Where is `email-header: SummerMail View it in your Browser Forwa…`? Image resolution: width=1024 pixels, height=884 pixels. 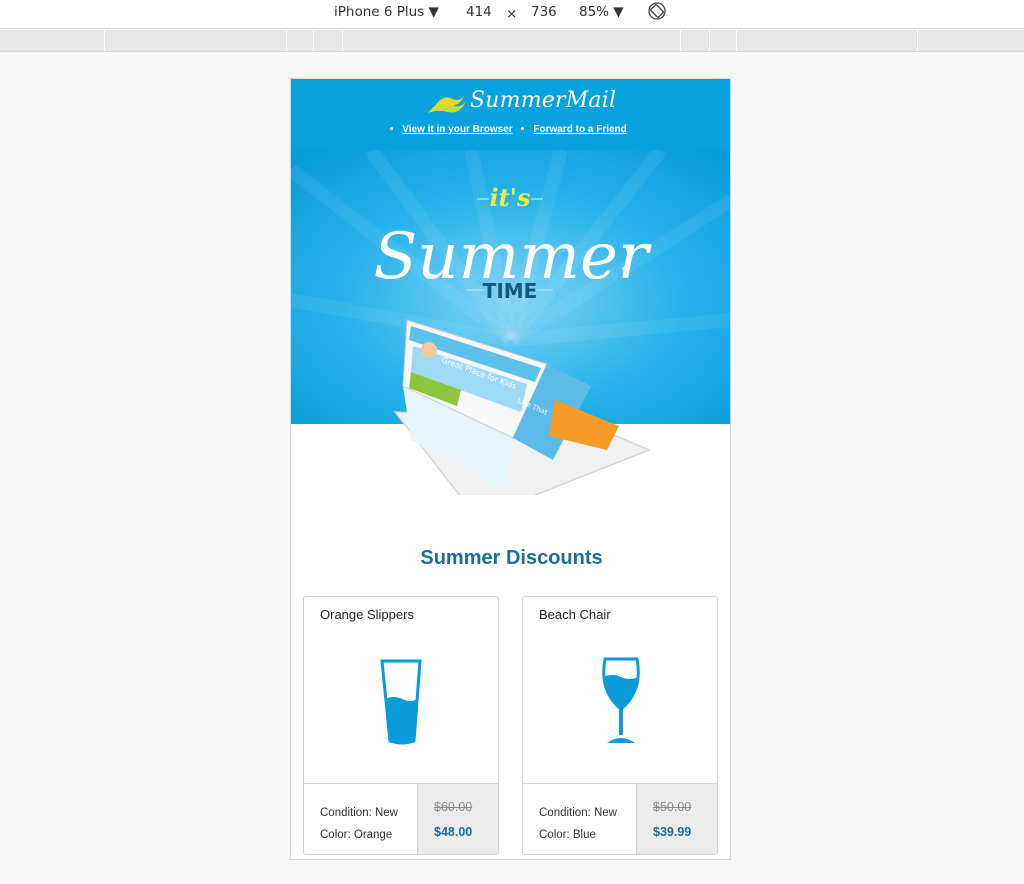
email-header: SummerMail View it in your Browser Forwa… is located at coordinates (510, 114).